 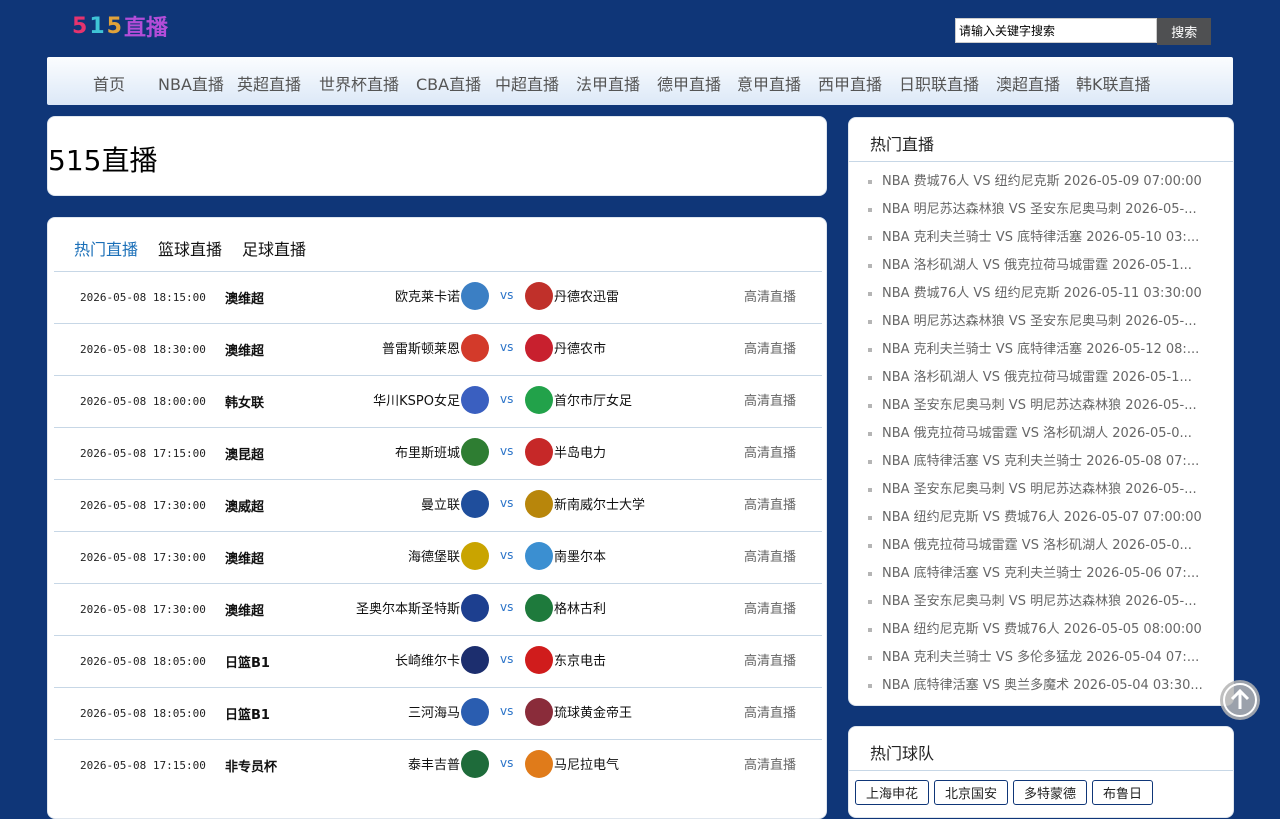 I want to click on away-team: 马尼拉电气, so click(x=586, y=763).